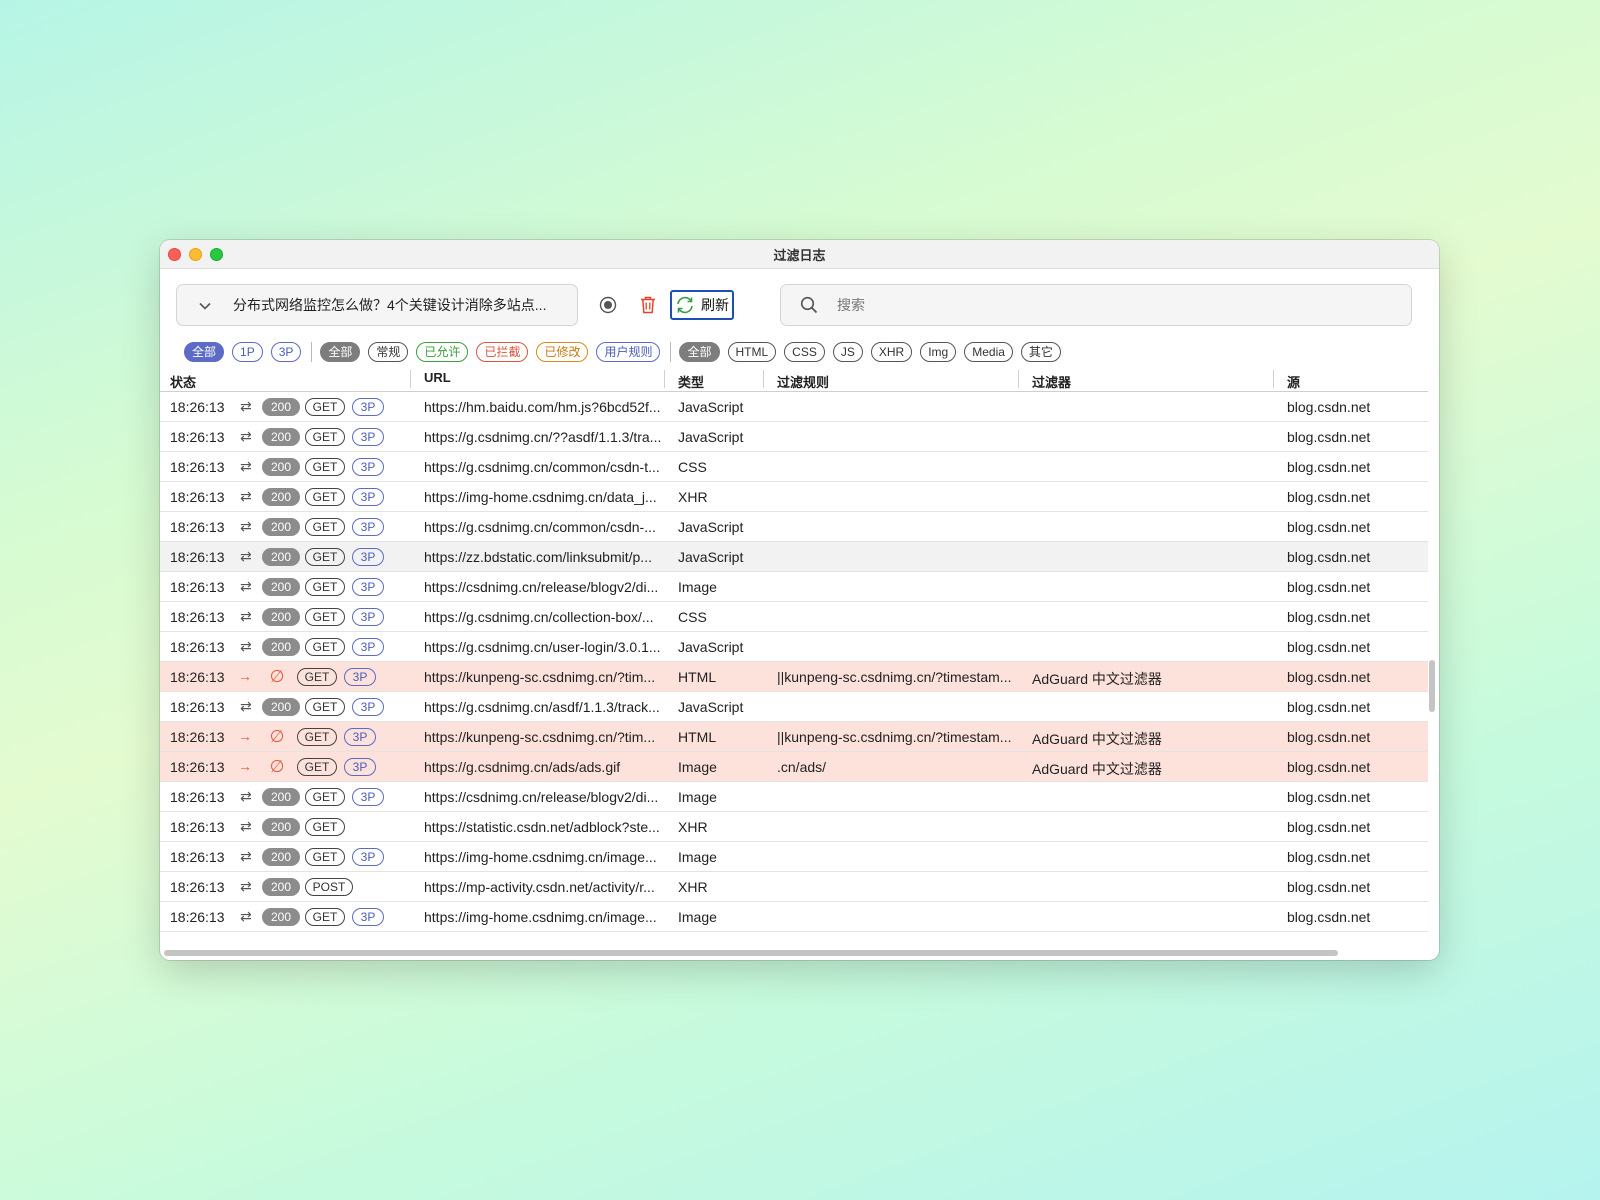  What do you see at coordinates (804, 352) in the screenshot?
I see `filter-type-css: CSS` at bounding box center [804, 352].